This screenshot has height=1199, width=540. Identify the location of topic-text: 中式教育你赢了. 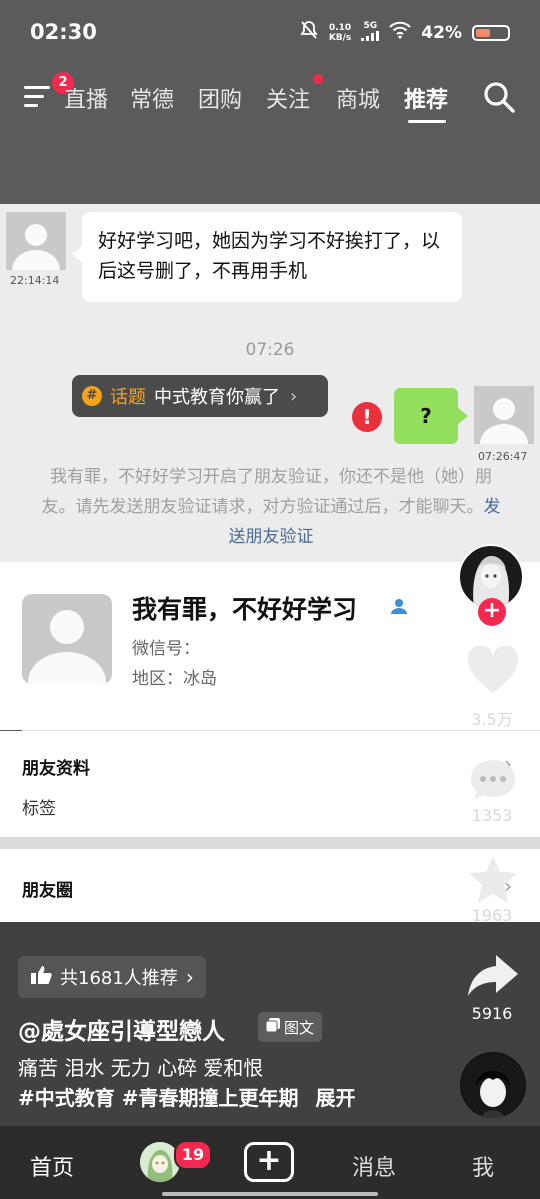
(217, 397).